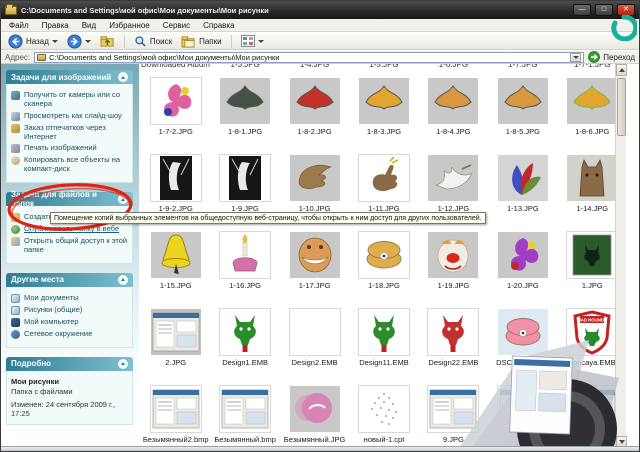 This screenshot has width=640, height=452. What do you see at coordinates (69, 199) in the screenshot?
I see `file-folder-tasks-header: Задачи для файлов и папок` at bounding box center [69, 199].